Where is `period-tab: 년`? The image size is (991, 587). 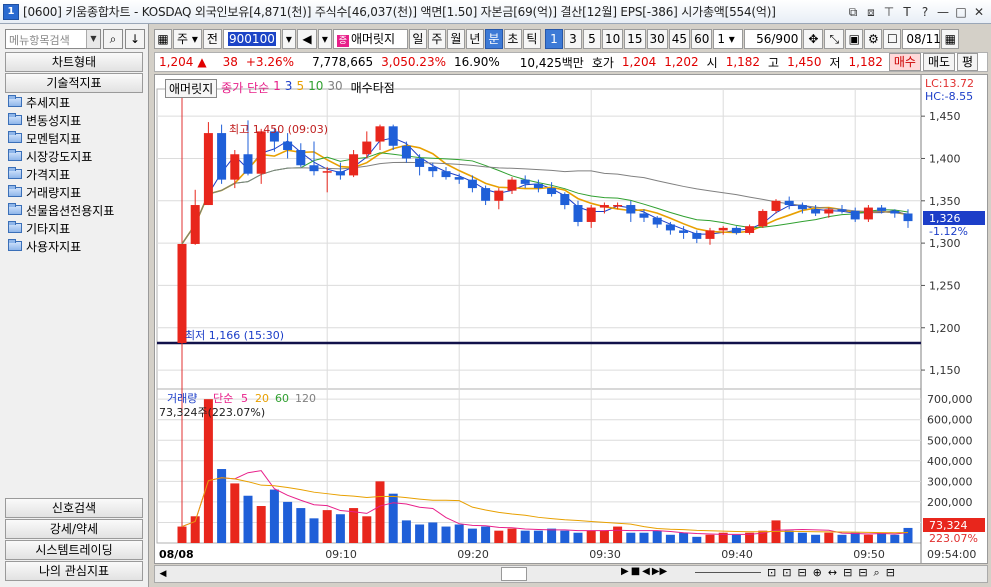
period-tab: 년 is located at coordinates (474, 39).